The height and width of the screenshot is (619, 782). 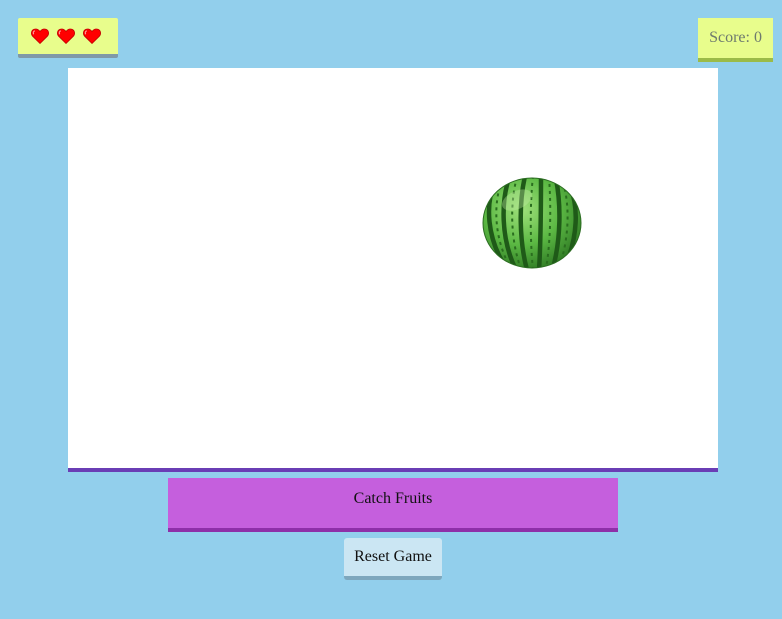 I want to click on score-display: Score: 0, so click(x=735, y=40).